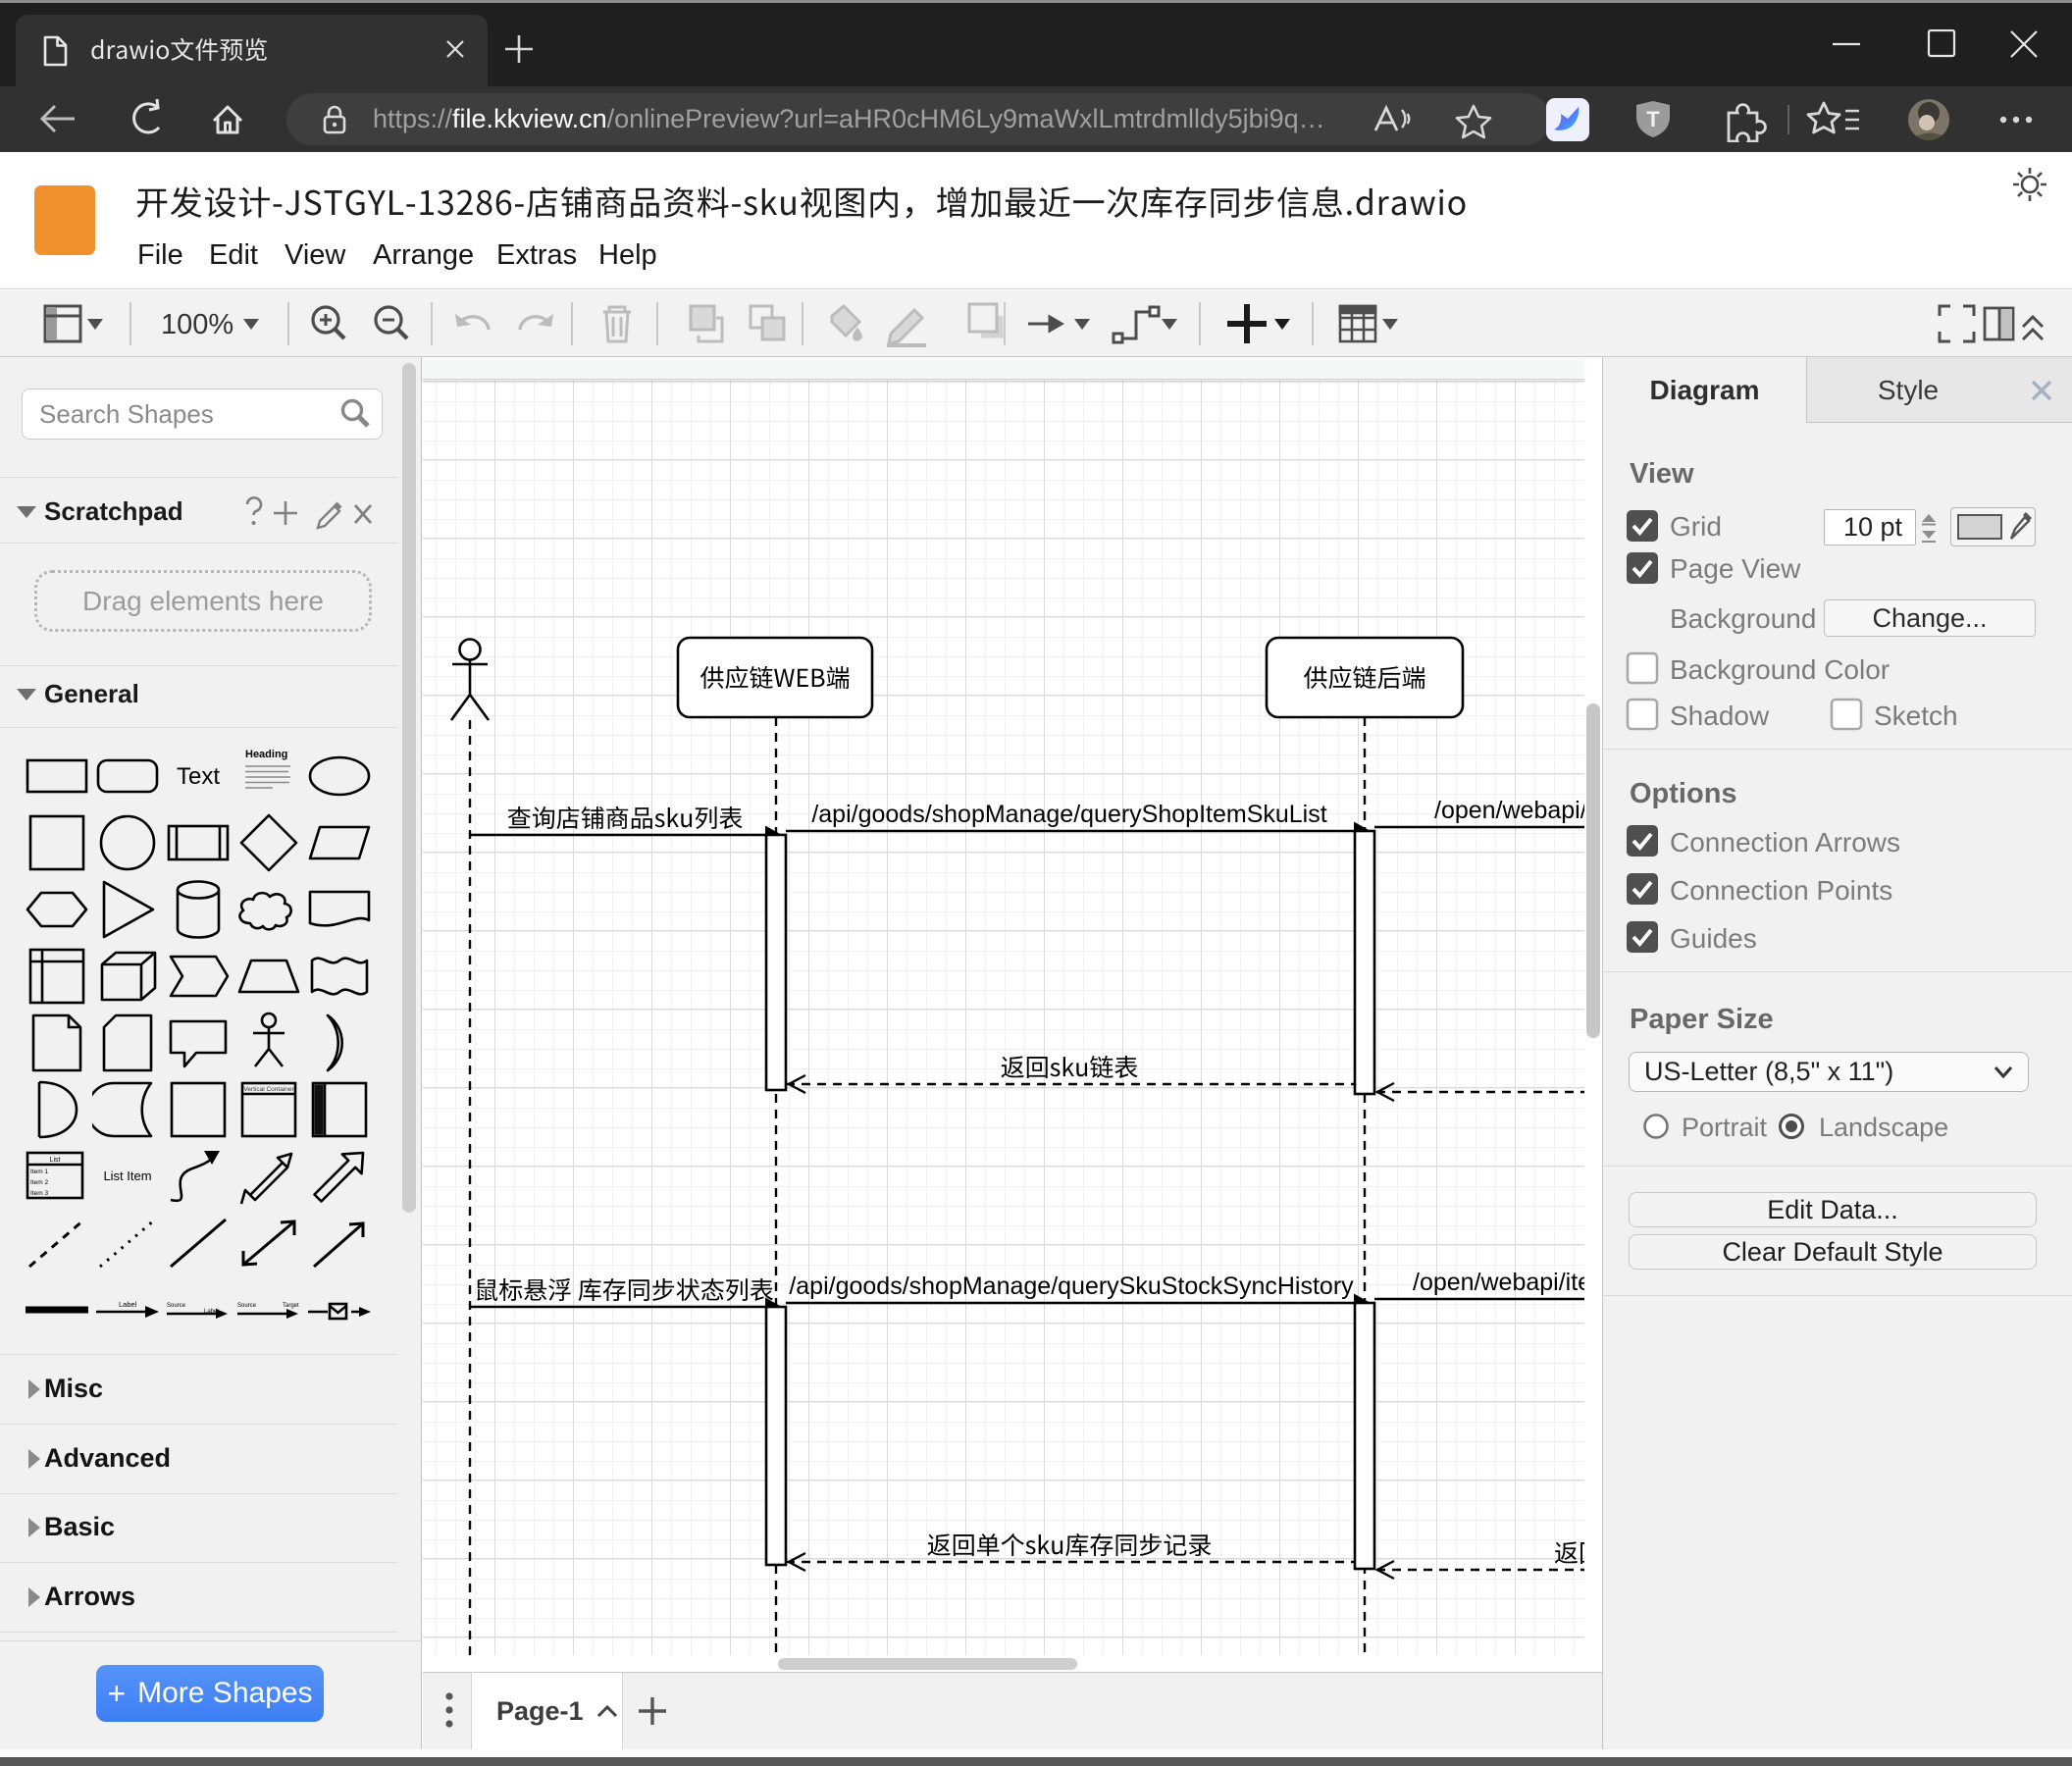 The height and width of the screenshot is (1766, 2072). What do you see at coordinates (55, 1160) in the screenshot?
I see `svg-text: List` at bounding box center [55, 1160].